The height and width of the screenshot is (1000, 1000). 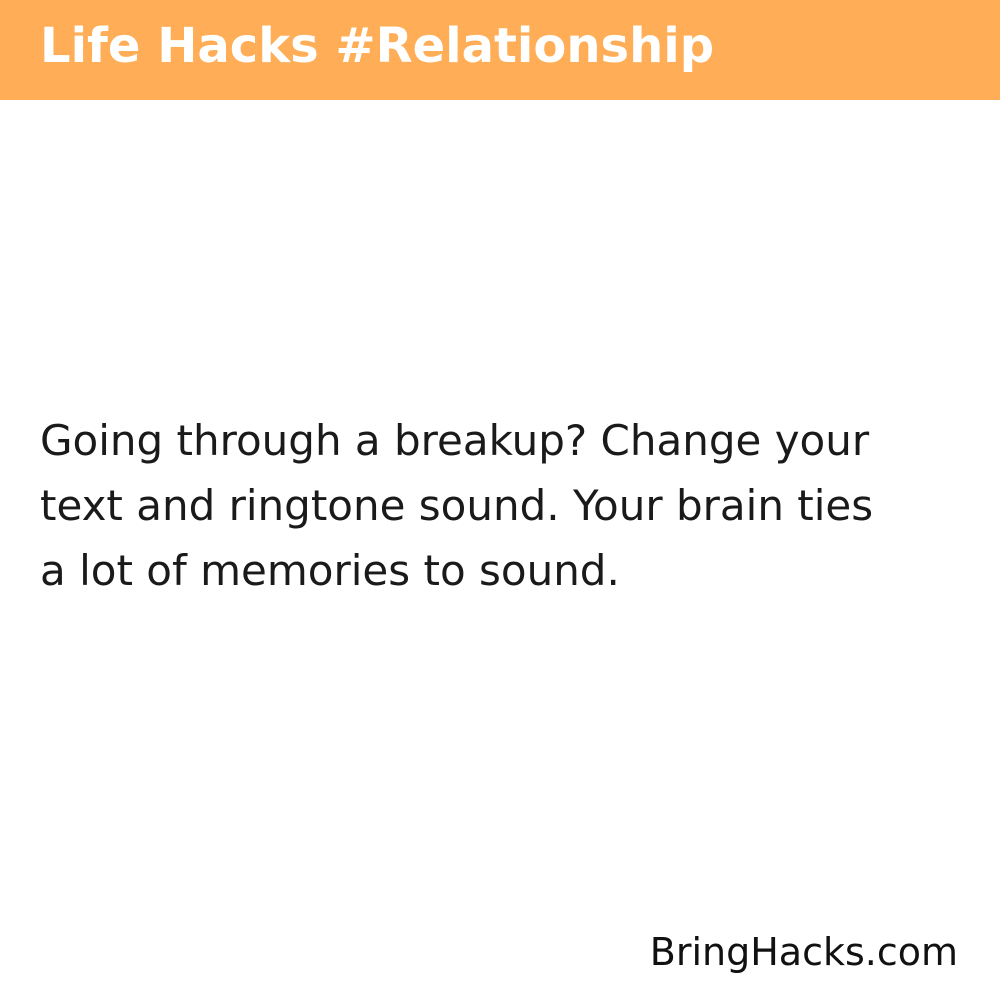 I want to click on tip-line-1: Going through a breakup? Change your, so click(x=455, y=440).